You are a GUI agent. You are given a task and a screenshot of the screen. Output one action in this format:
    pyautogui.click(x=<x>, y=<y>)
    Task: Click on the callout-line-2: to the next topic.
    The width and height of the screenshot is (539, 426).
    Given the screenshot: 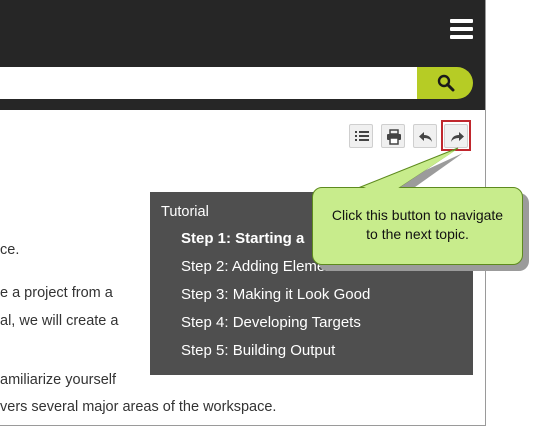 What is the action you would take?
    pyautogui.click(x=417, y=234)
    